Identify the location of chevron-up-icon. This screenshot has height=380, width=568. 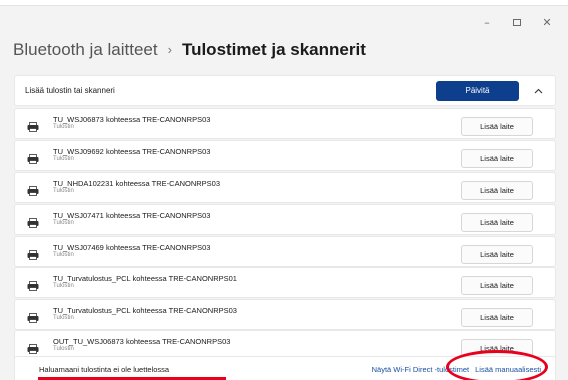
(538, 91).